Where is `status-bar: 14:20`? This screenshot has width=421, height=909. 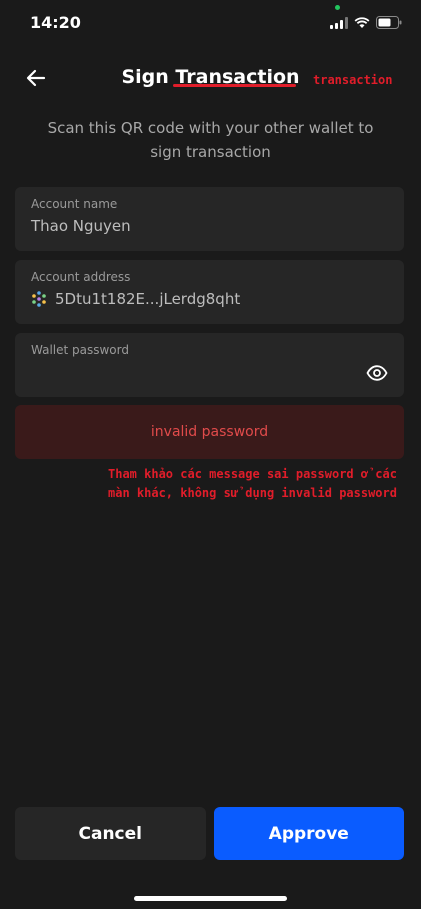
status-bar: 14:20 is located at coordinates (210, 23).